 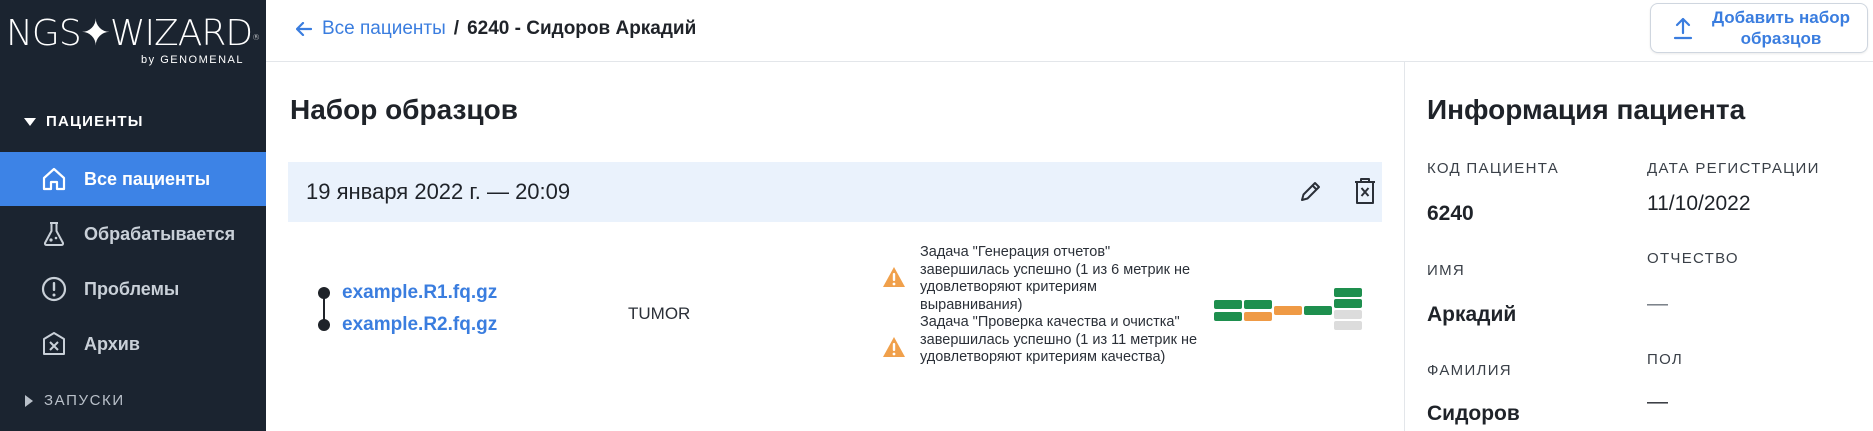 I want to click on caret-right-icon, so click(x=29, y=400).